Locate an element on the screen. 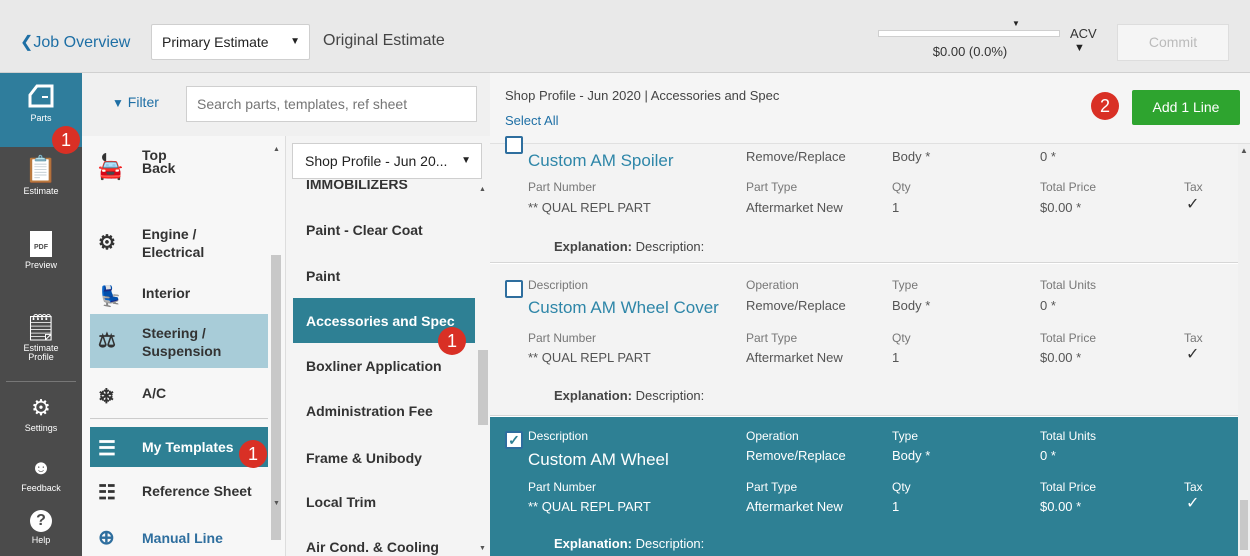  main-scrollbar-thumb is located at coordinates (1244, 525).